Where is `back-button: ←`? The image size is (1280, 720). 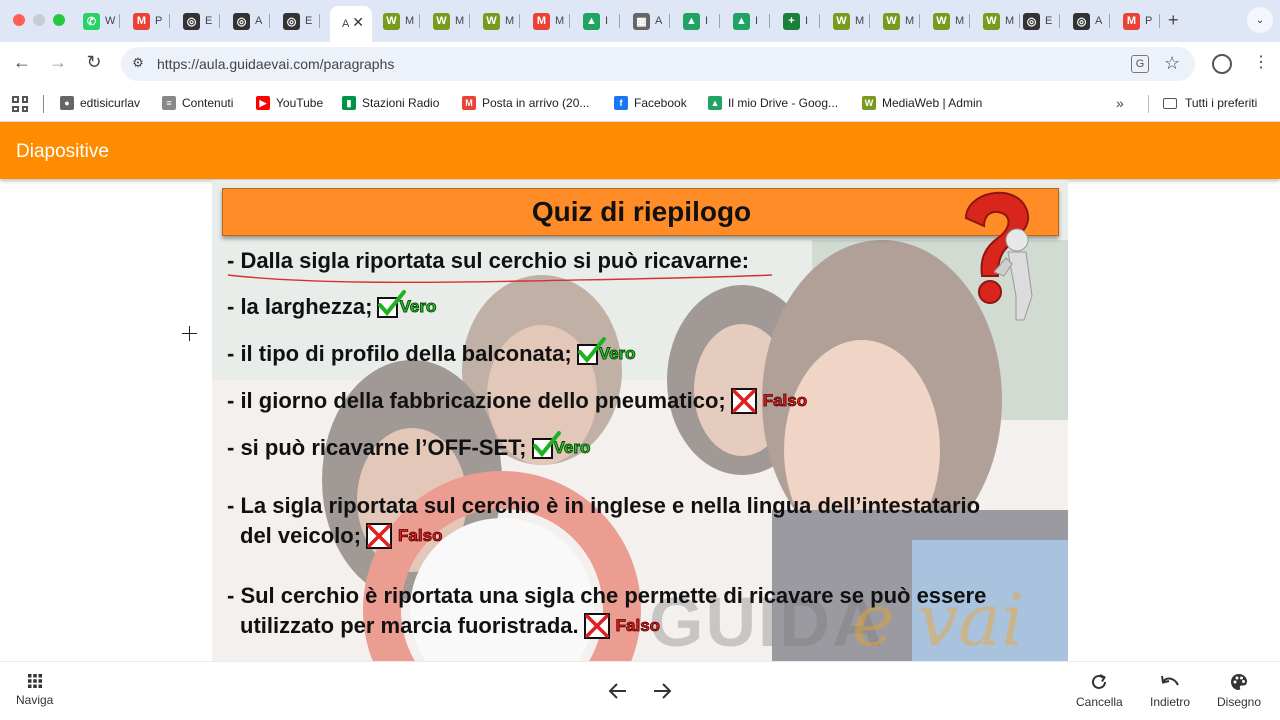 back-button: ← is located at coordinates (22, 62).